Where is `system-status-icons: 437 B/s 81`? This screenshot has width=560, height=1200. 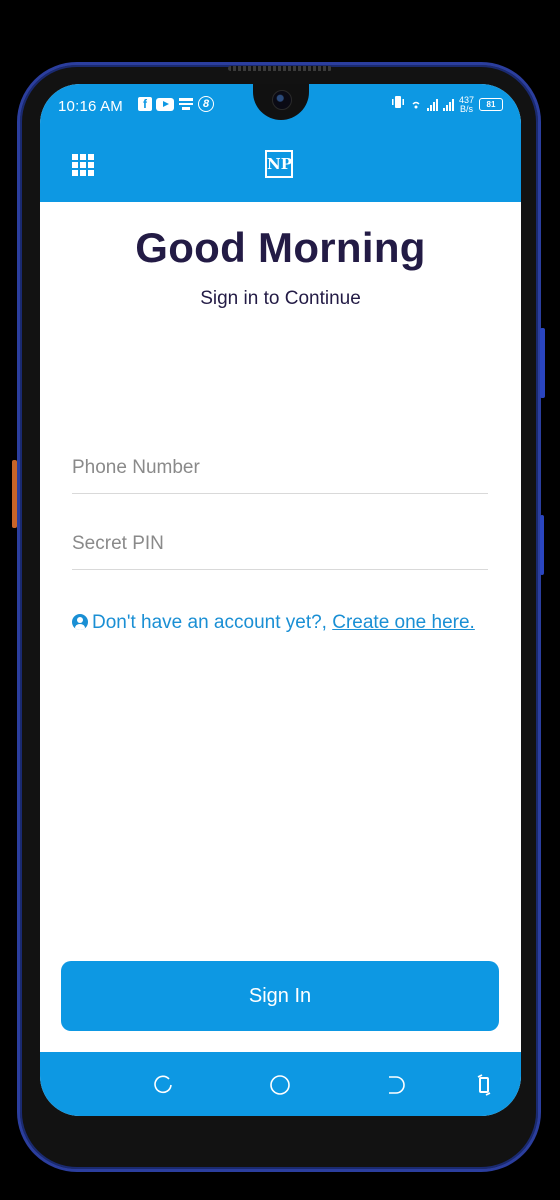 system-status-icons: 437 B/s 81 is located at coordinates (447, 104).